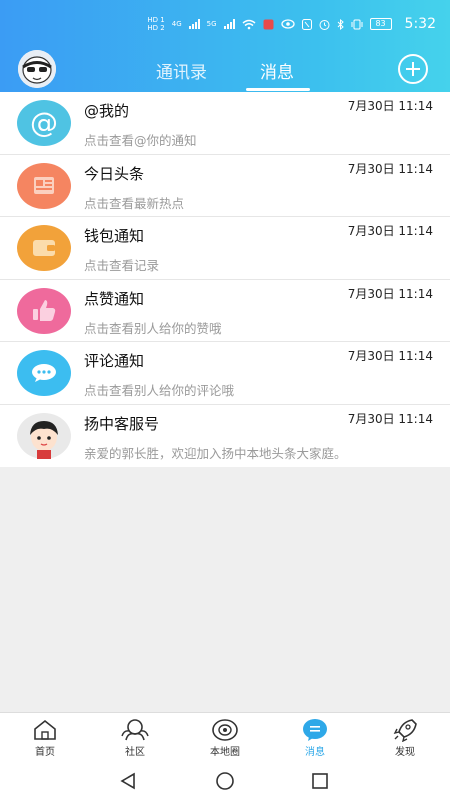  Describe the element at coordinates (140, 140) in the screenshot. I see `message-subtitle: 点击查看@你的通知` at that location.